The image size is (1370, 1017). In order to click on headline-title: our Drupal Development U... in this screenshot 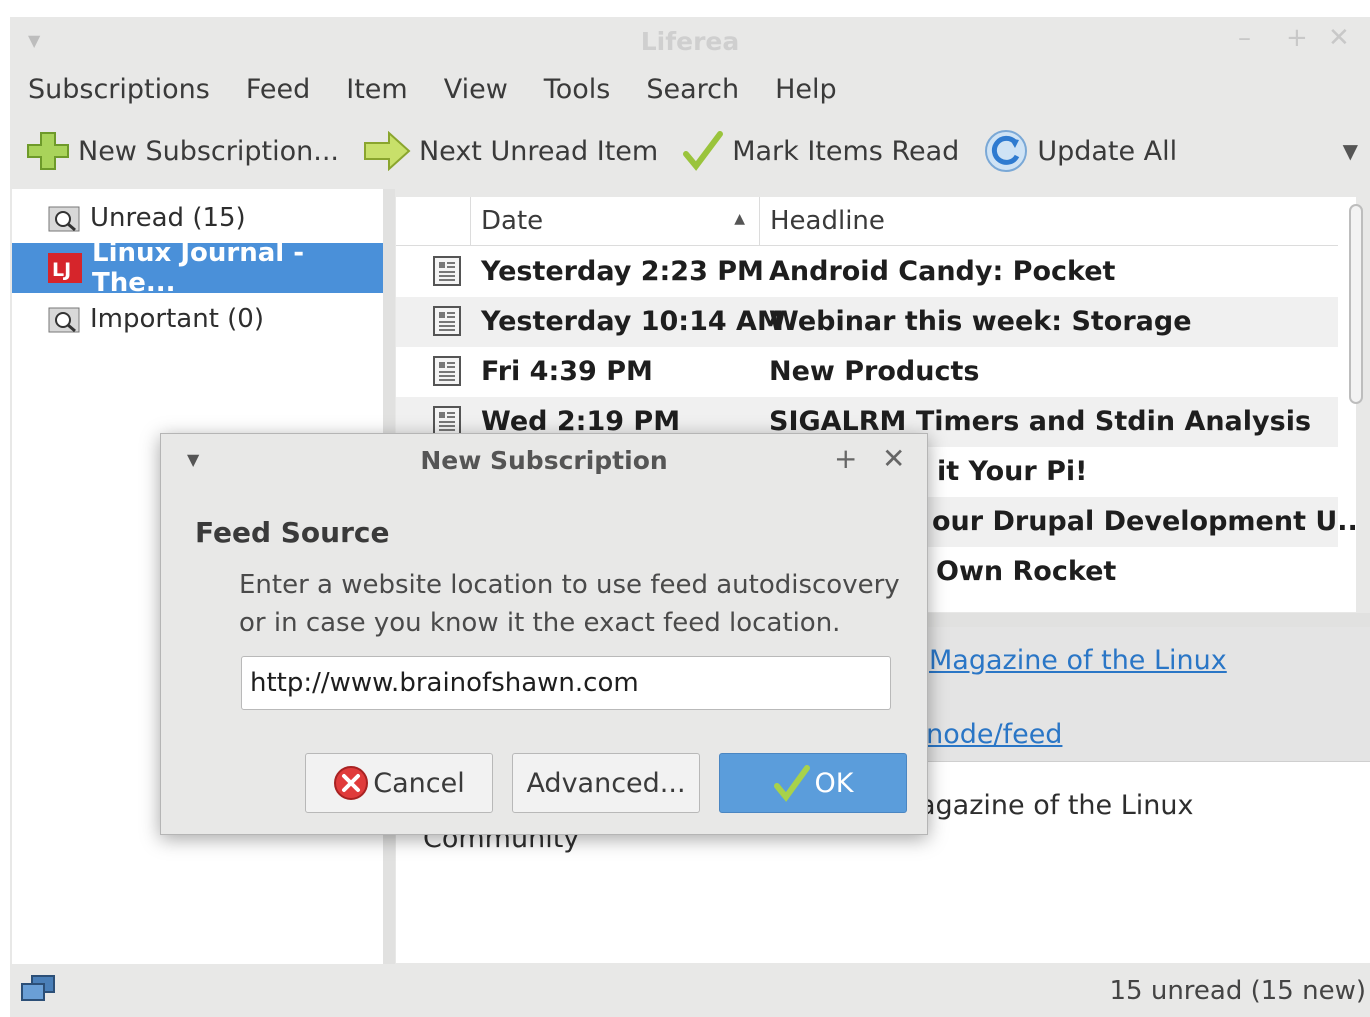, I will do `click(1144, 521)`.